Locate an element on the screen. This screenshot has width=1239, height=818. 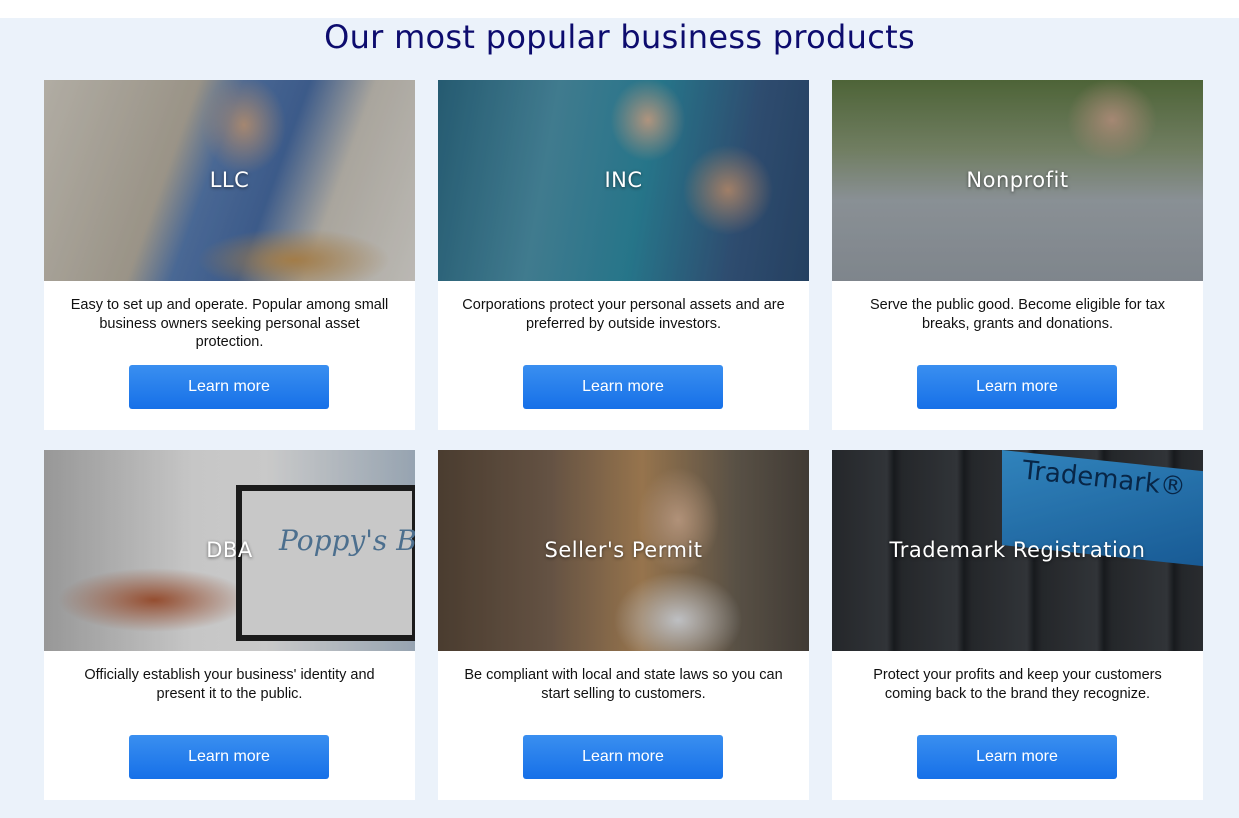
sellers-permit-photo: Seller's Permit is located at coordinates (623, 550).